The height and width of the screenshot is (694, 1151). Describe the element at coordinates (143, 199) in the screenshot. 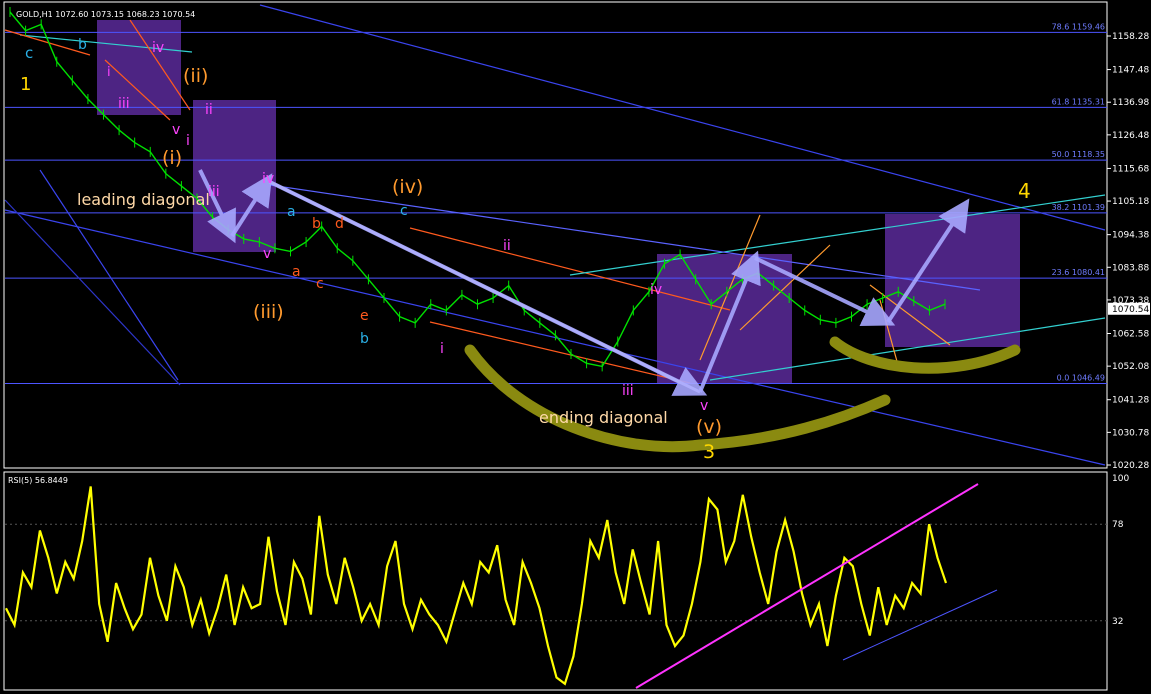

I see `leading-diagonal-label: leading diagonal` at that location.